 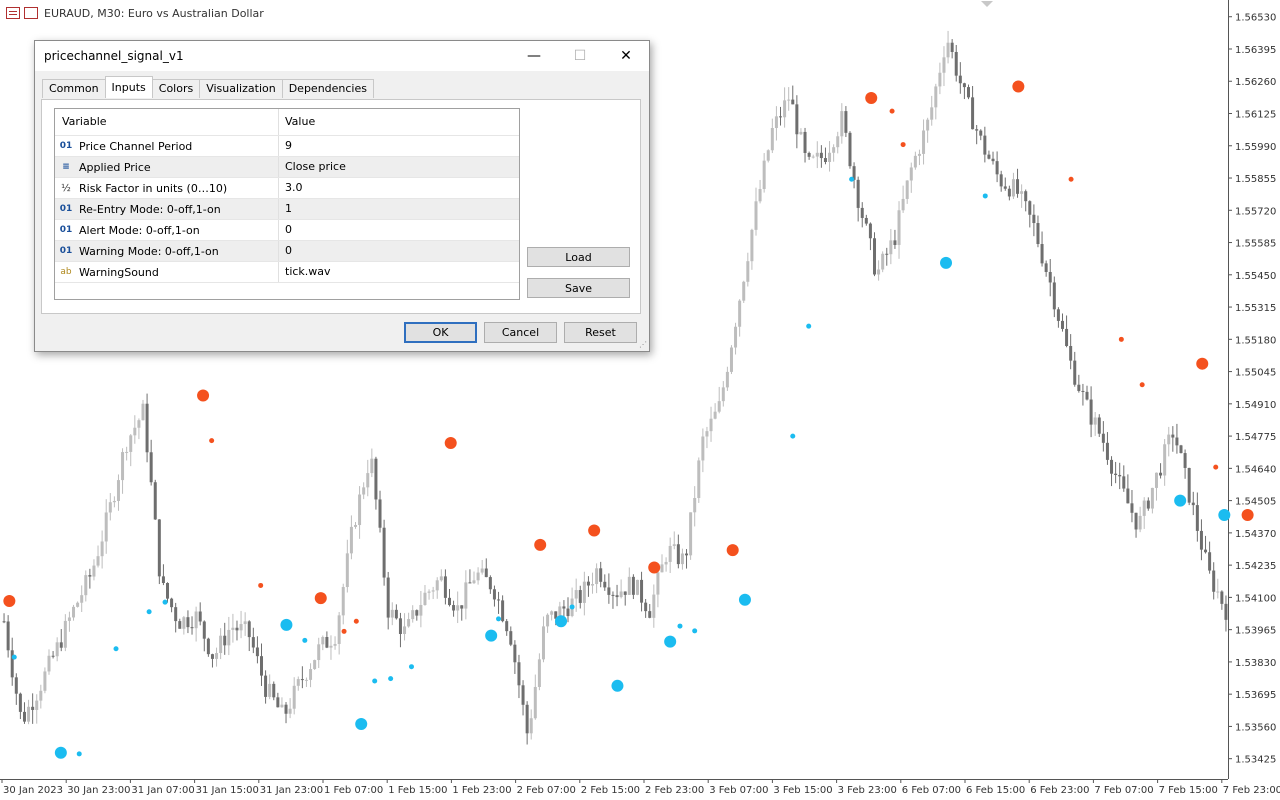 I want to click on reset-button: Reset, so click(x=600, y=332).